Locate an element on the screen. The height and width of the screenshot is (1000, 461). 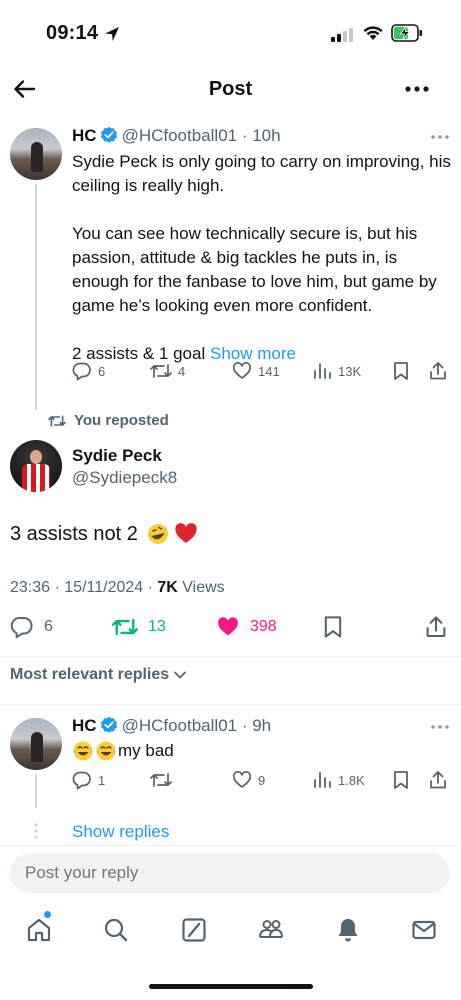
tweet-actions: 6 13 398 is located at coordinates (230, 629).